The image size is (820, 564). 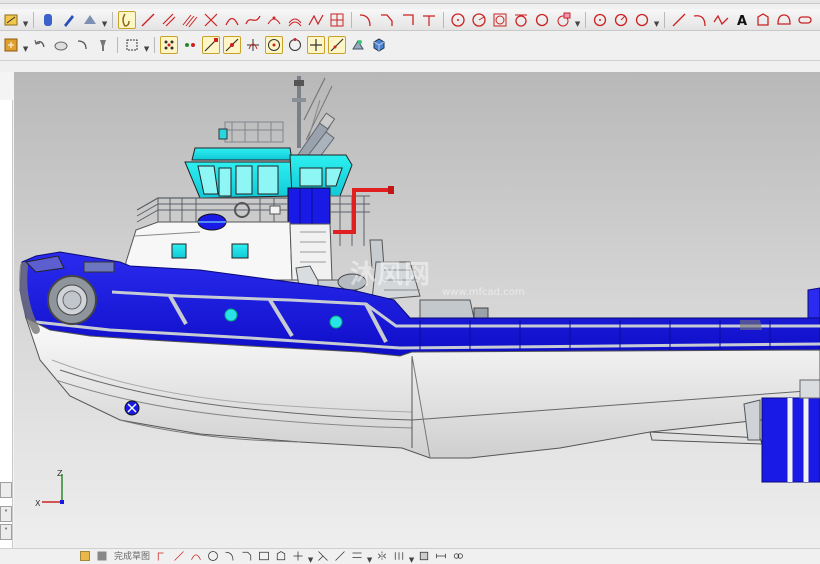 What do you see at coordinates (211, 45) in the screenshot?
I see `endpoint-icon` at bounding box center [211, 45].